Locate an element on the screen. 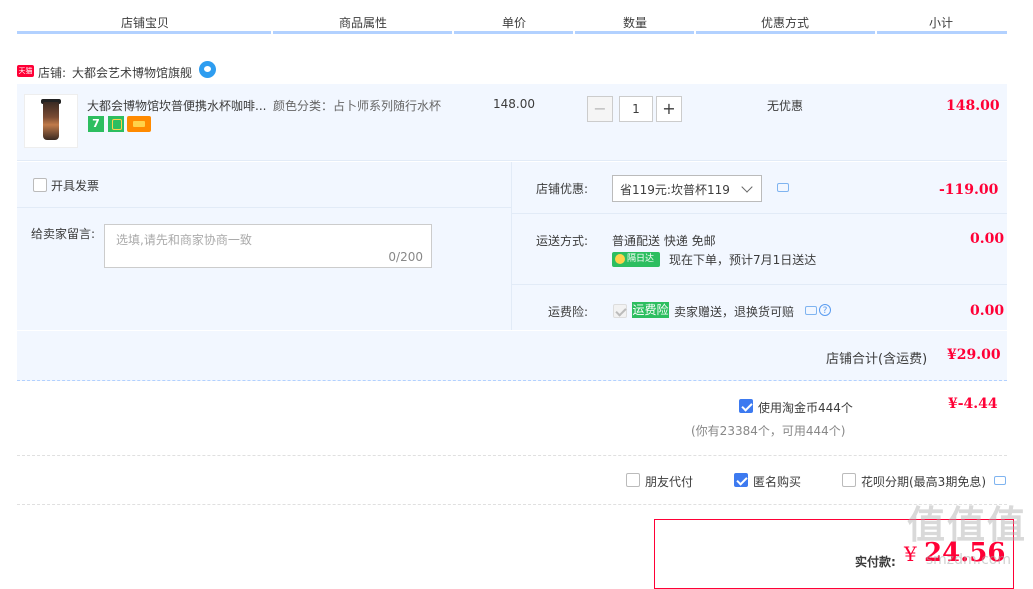  chevron-down-icon is located at coordinates (747, 187).